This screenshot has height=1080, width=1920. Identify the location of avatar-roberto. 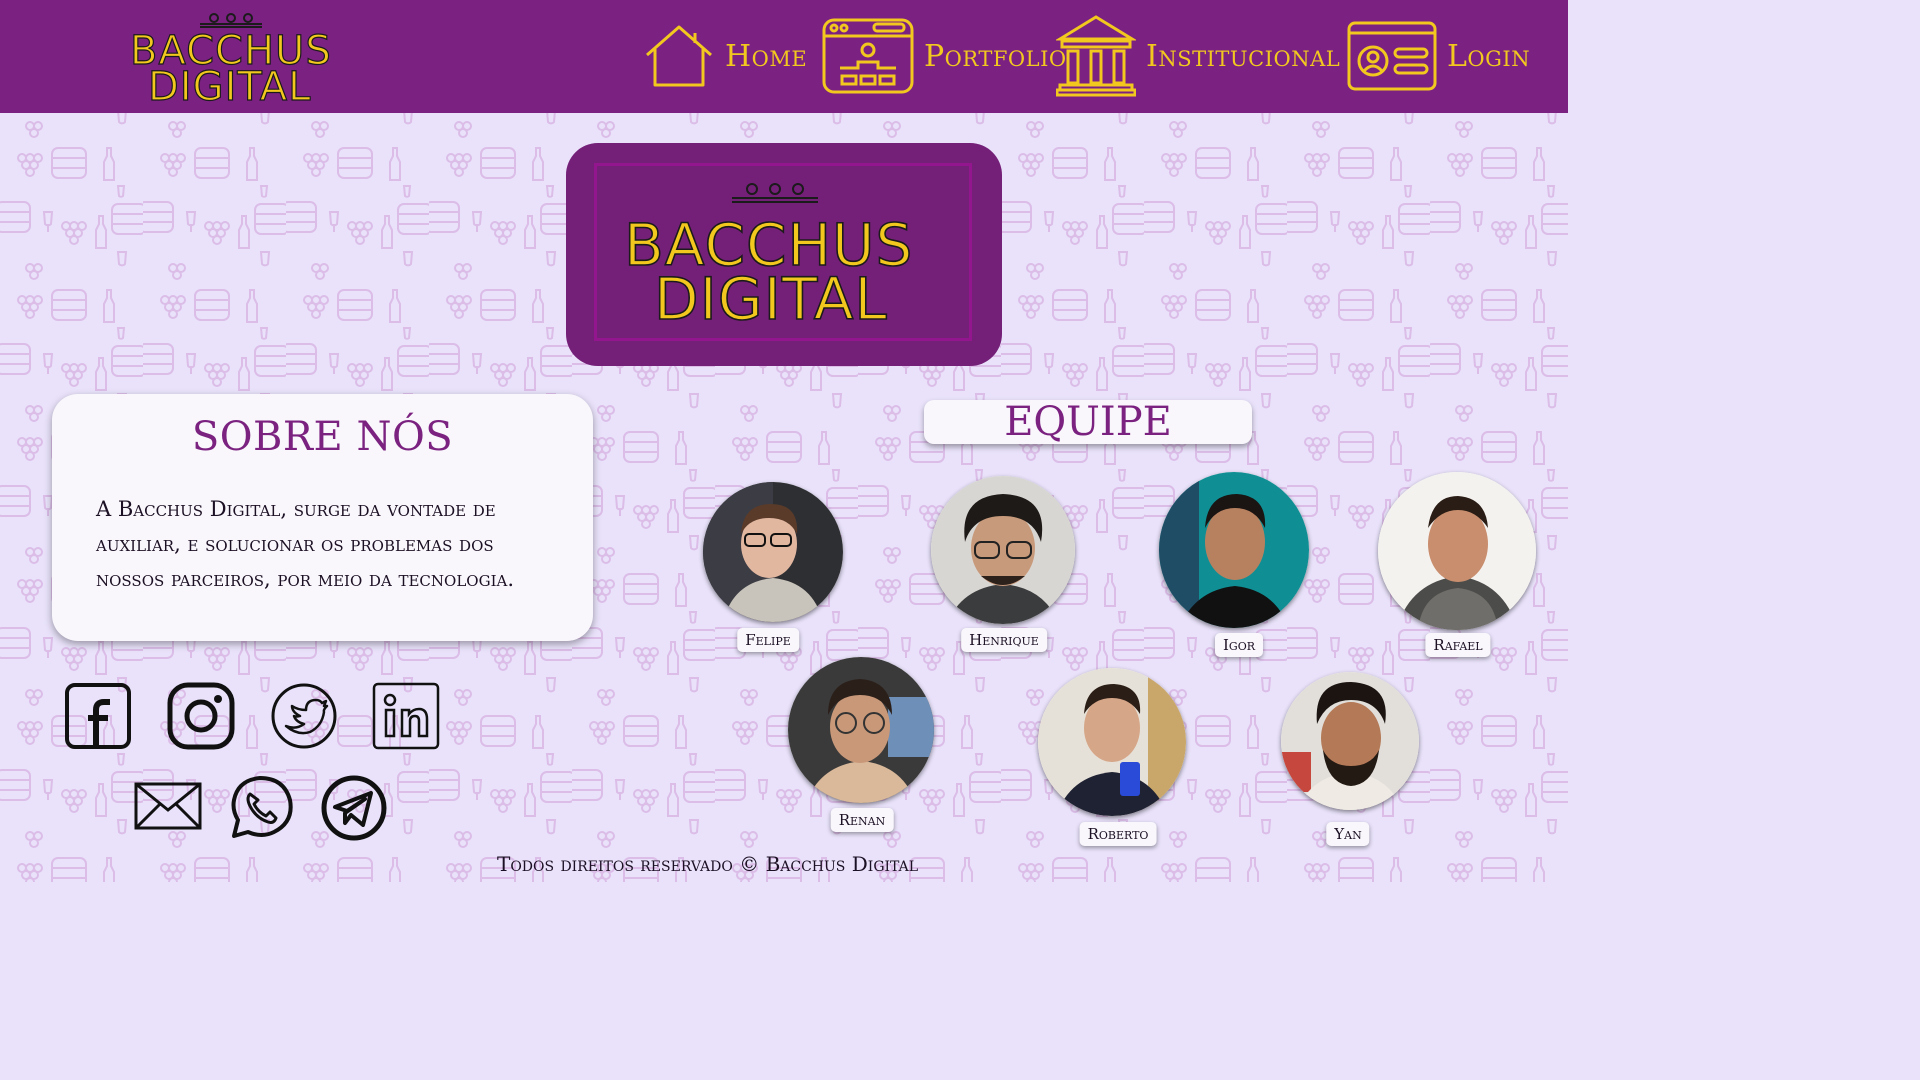
(1112, 742).